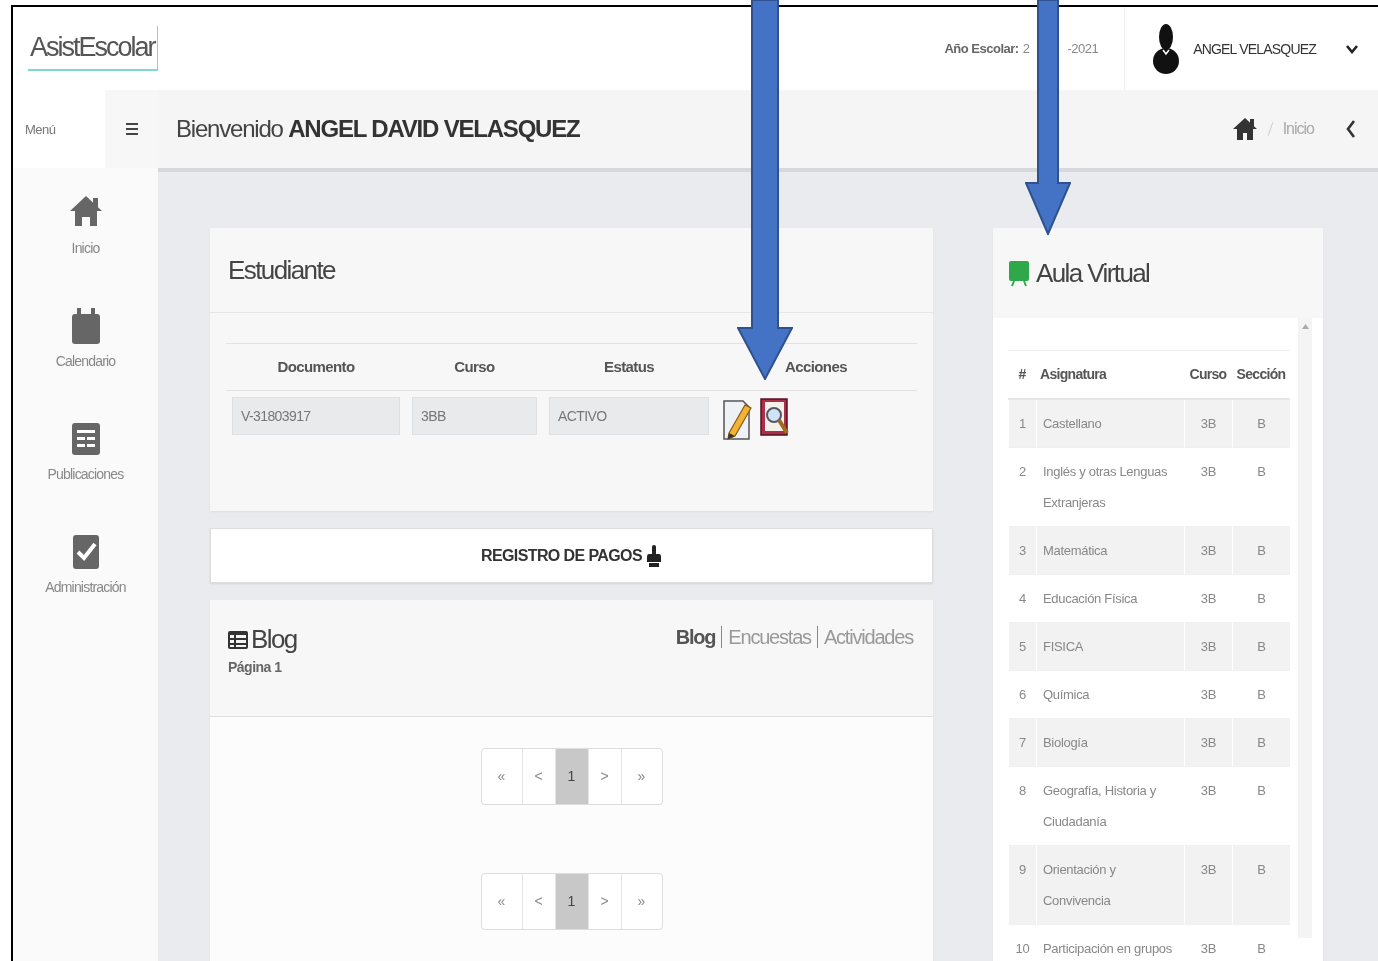 Image resolution: width=1378 pixels, height=961 pixels. What do you see at coordinates (1166, 48) in the screenshot?
I see `user-icon` at bounding box center [1166, 48].